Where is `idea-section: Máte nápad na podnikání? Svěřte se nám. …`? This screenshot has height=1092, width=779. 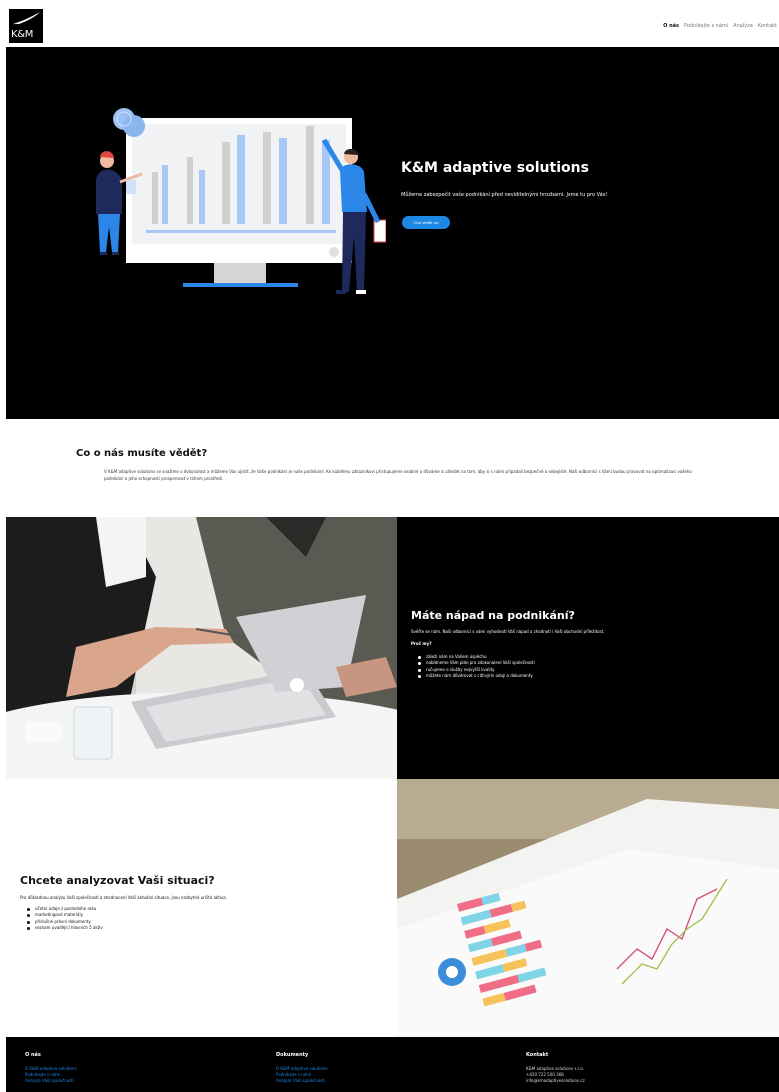
idea-section: Máte nápad na podnikání? Svěřte se nám. … is located at coordinates (588, 648).